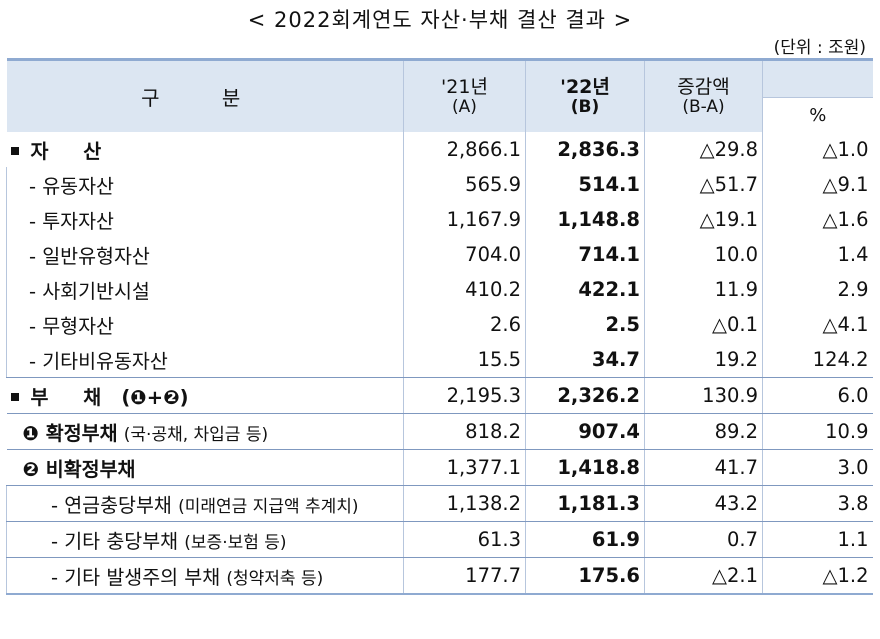 This screenshot has width=880, height=639. Describe the element at coordinates (817, 114) in the screenshot. I see `header-pct: %` at that location.